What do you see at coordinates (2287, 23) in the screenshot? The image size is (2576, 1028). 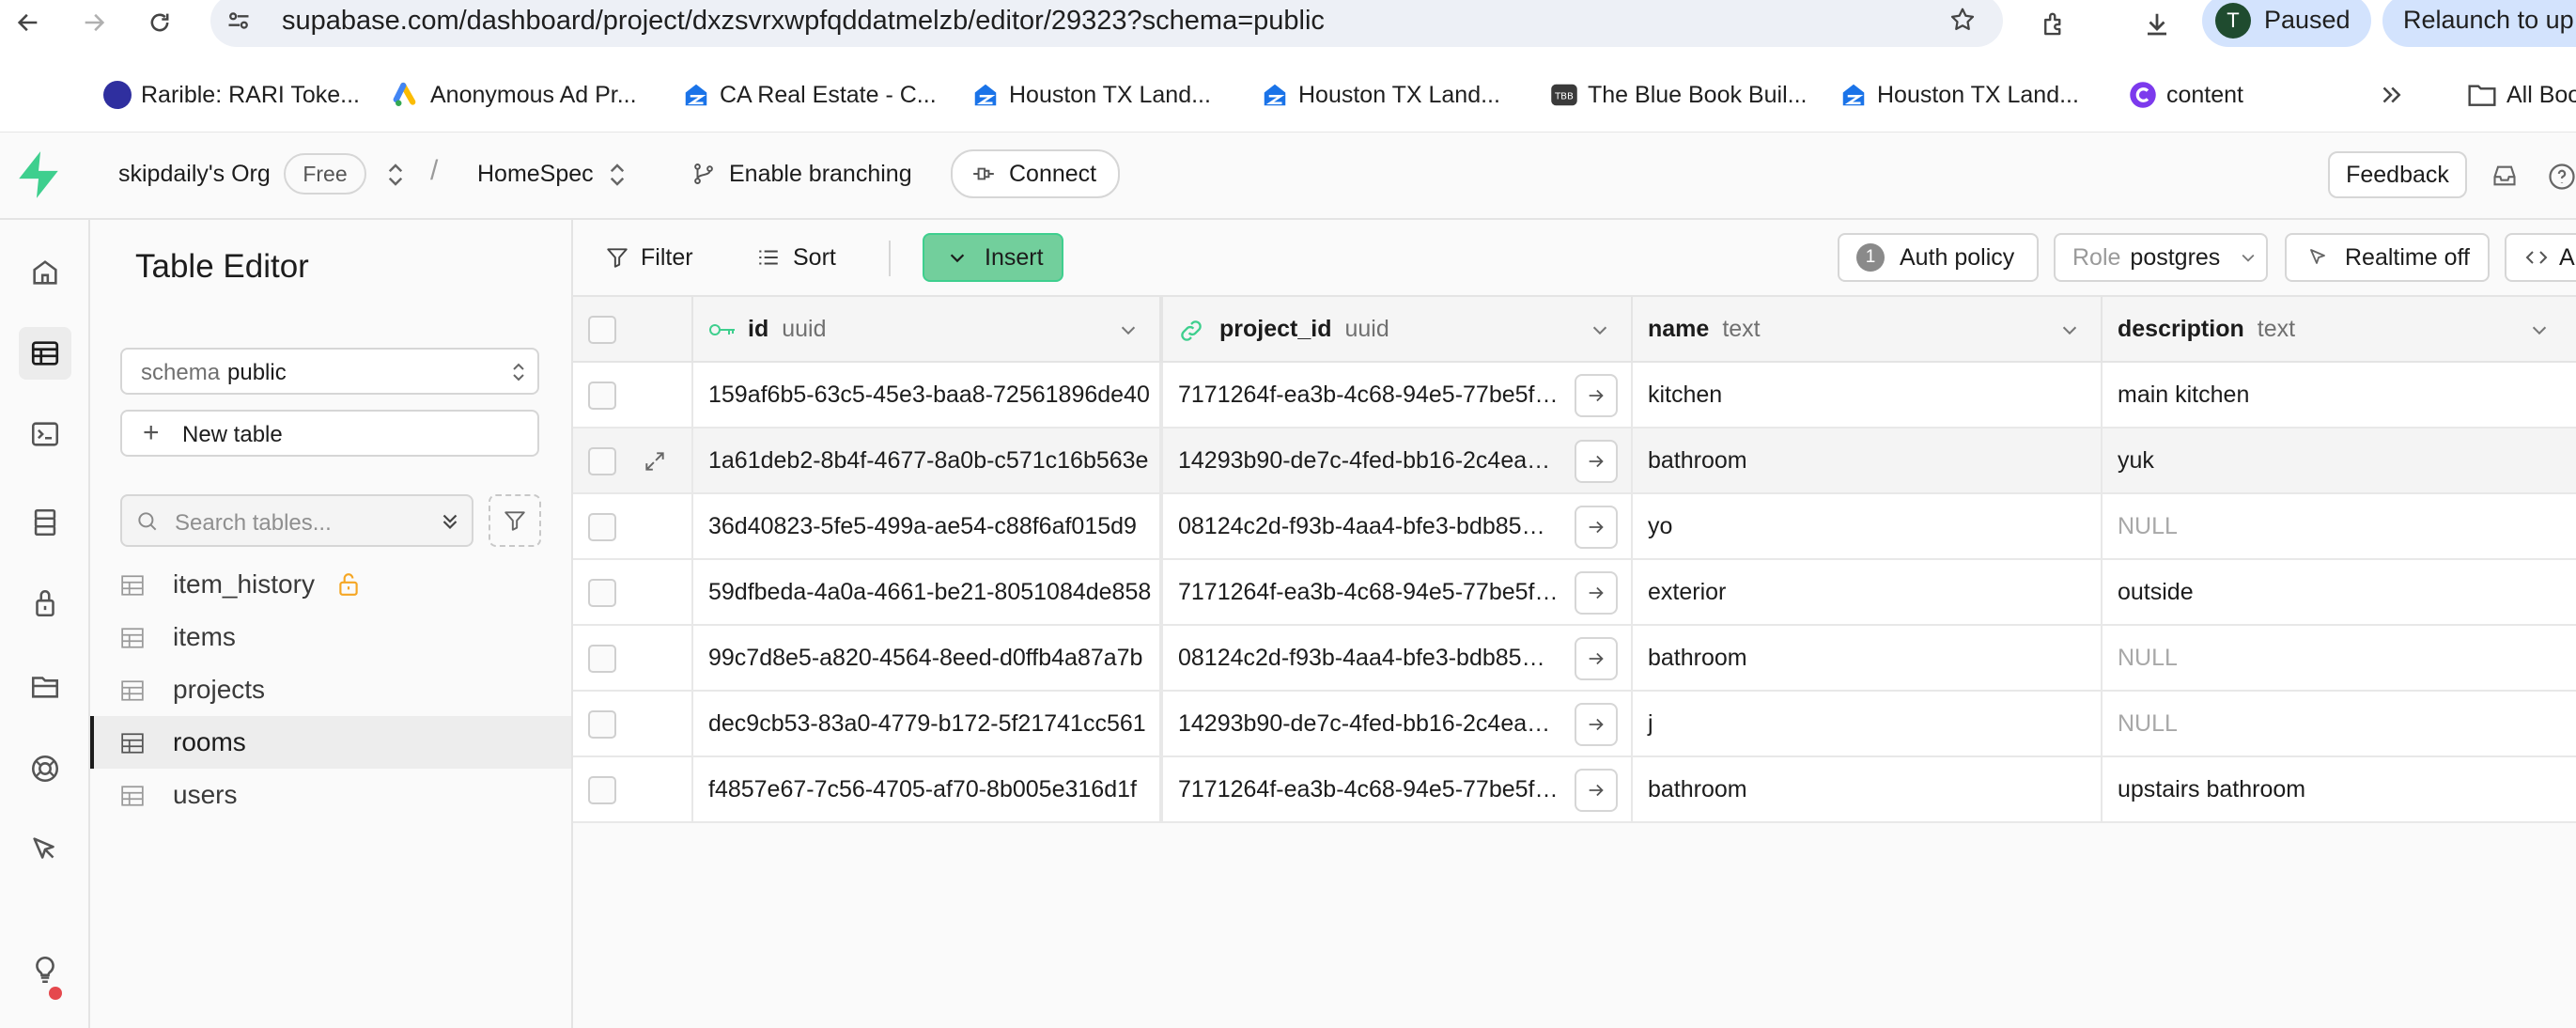 I see `profile-button: T Paused` at bounding box center [2287, 23].